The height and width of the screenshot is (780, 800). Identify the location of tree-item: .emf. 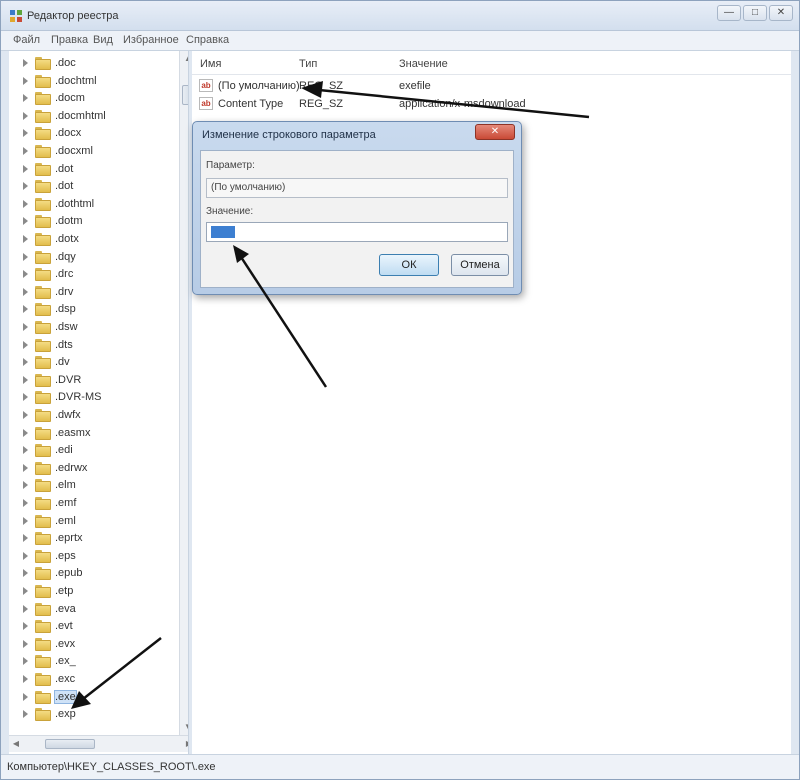
(90, 503).